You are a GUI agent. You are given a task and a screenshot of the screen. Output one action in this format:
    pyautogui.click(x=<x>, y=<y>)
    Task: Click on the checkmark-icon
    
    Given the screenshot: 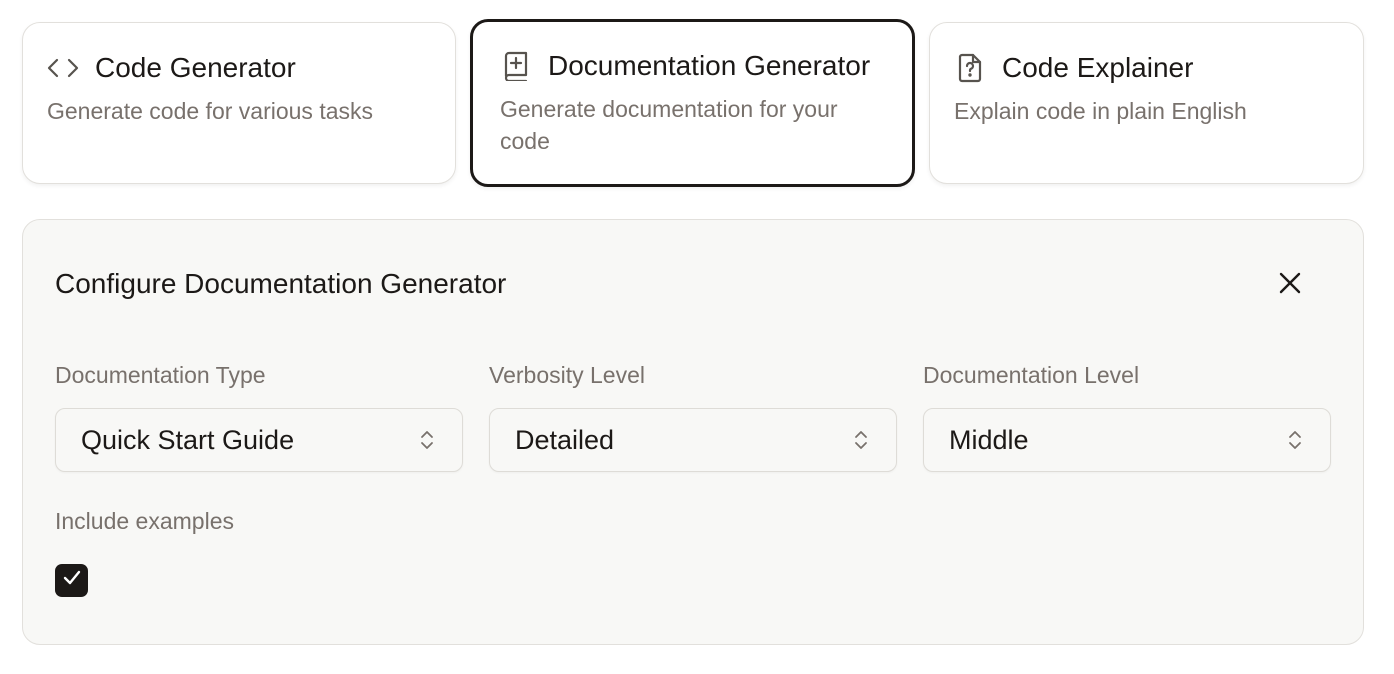 What is the action you would take?
    pyautogui.click(x=72, y=580)
    